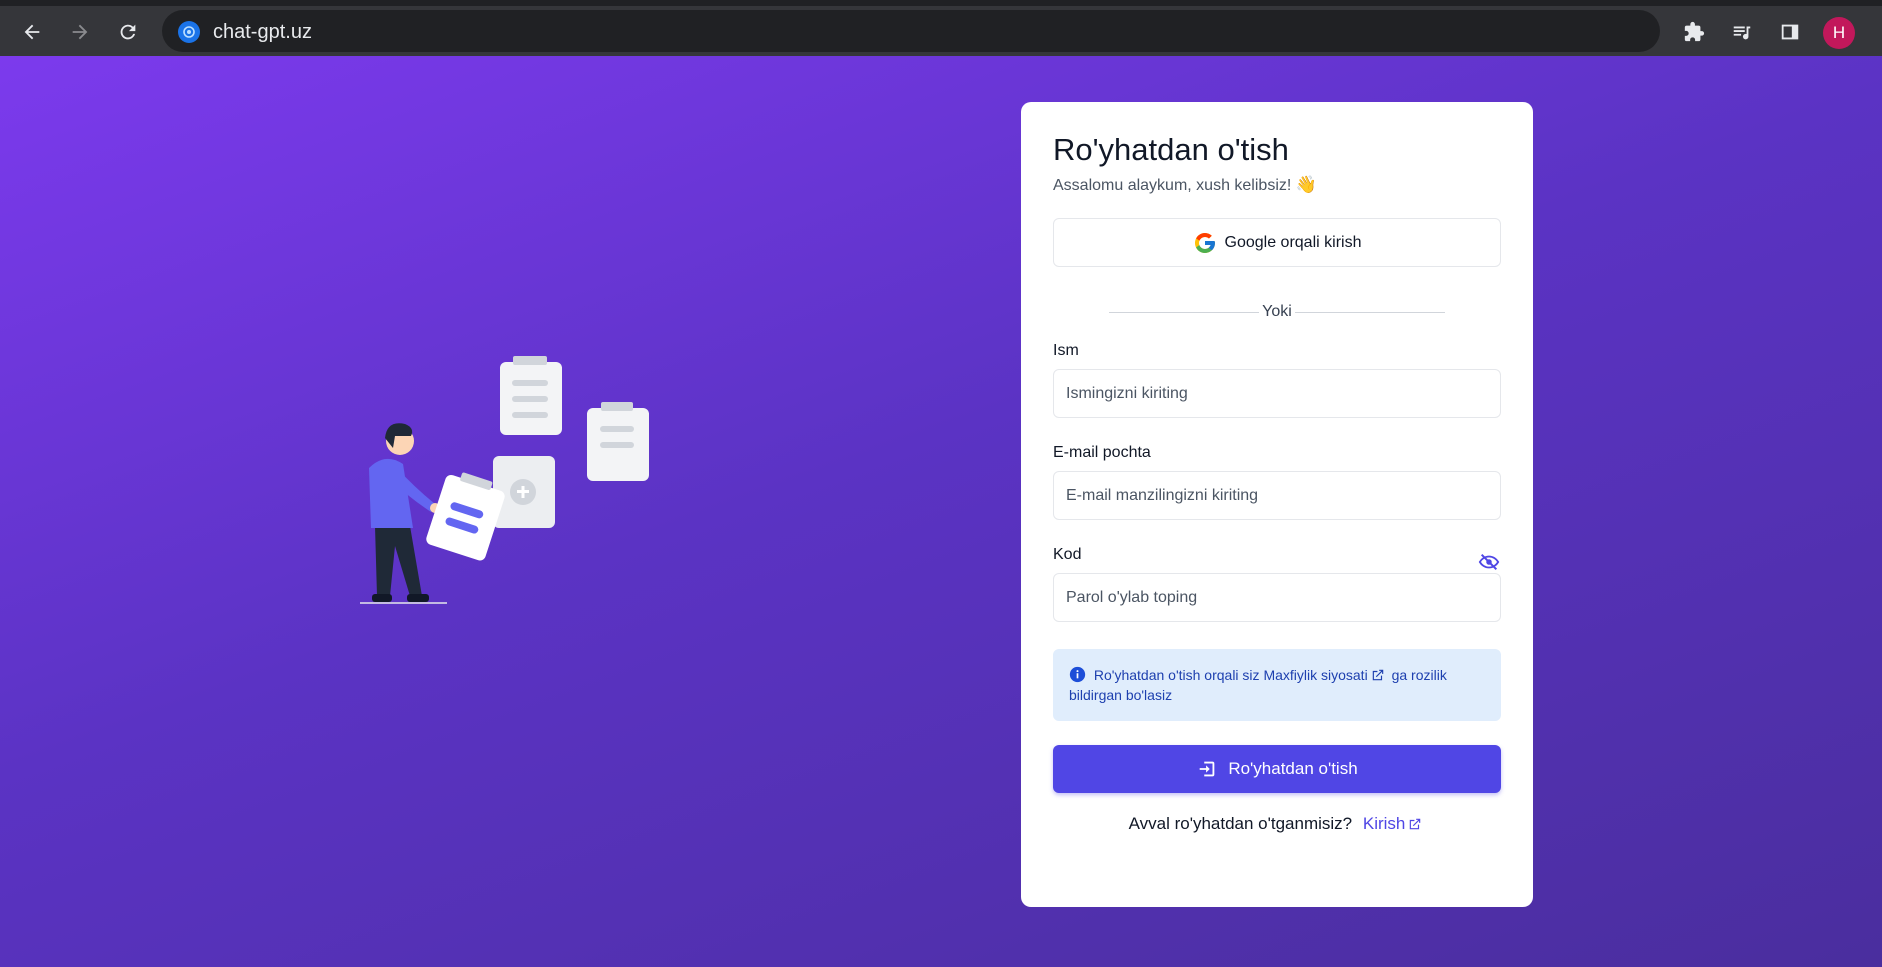 This screenshot has height=967, width=1882. I want to click on back-button, so click(32, 32).